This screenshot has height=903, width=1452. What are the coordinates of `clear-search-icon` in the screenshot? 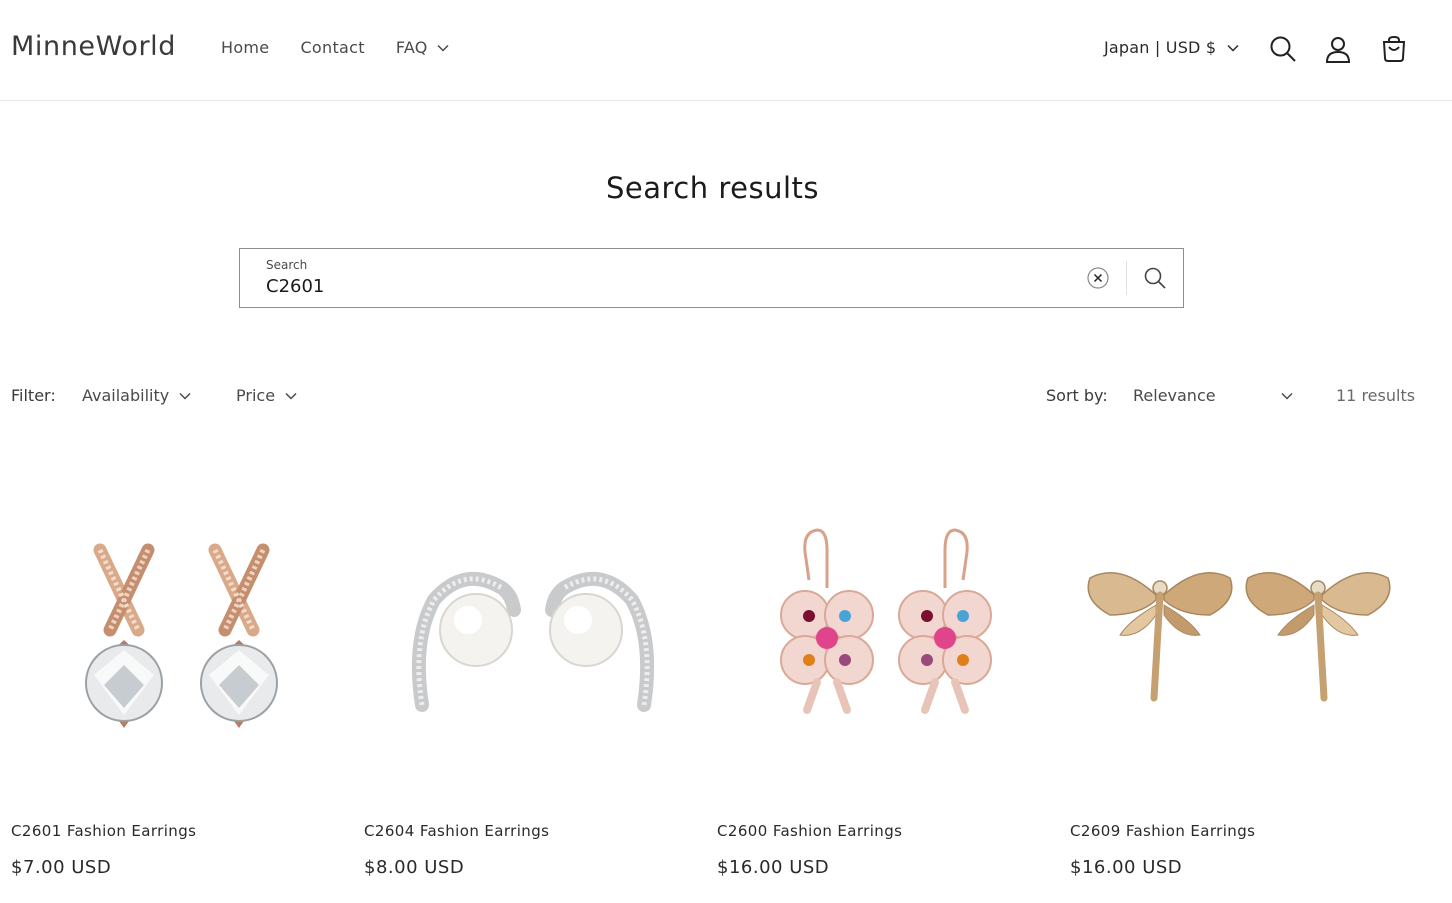 It's located at (1098, 278).